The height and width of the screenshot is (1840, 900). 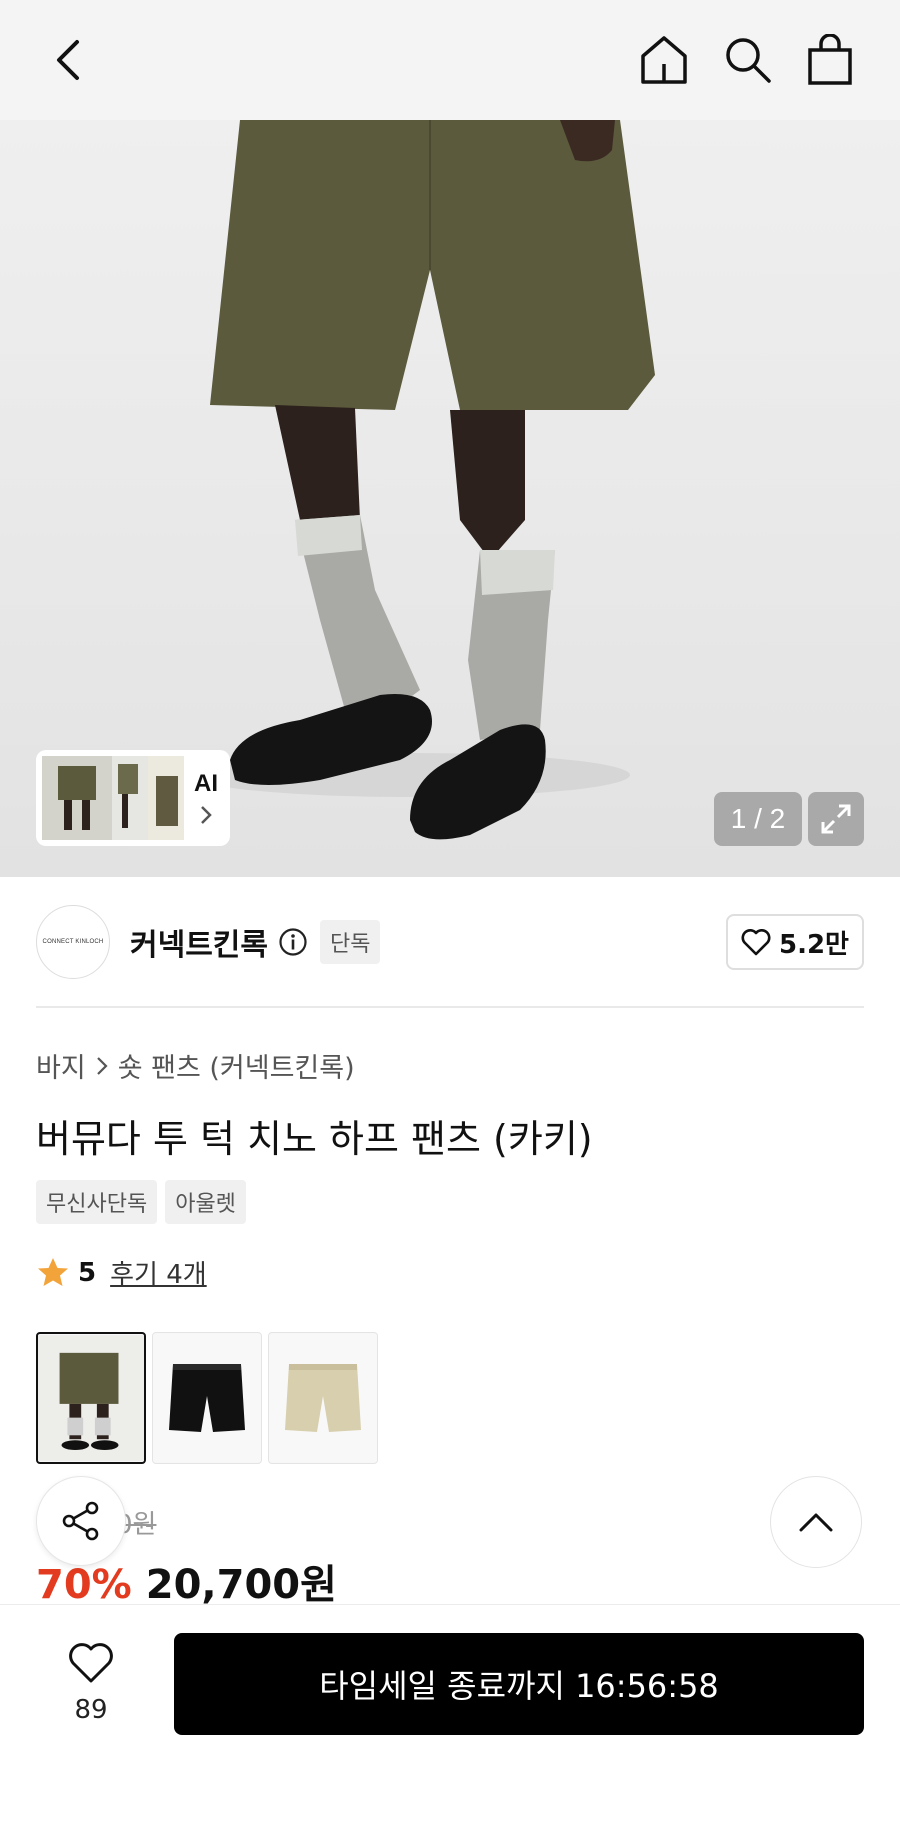 What do you see at coordinates (314, 1139) in the screenshot?
I see `product-title: 버뮤다 투 턱 치노 하프 팬츠 (카키)` at bounding box center [314, 1139].